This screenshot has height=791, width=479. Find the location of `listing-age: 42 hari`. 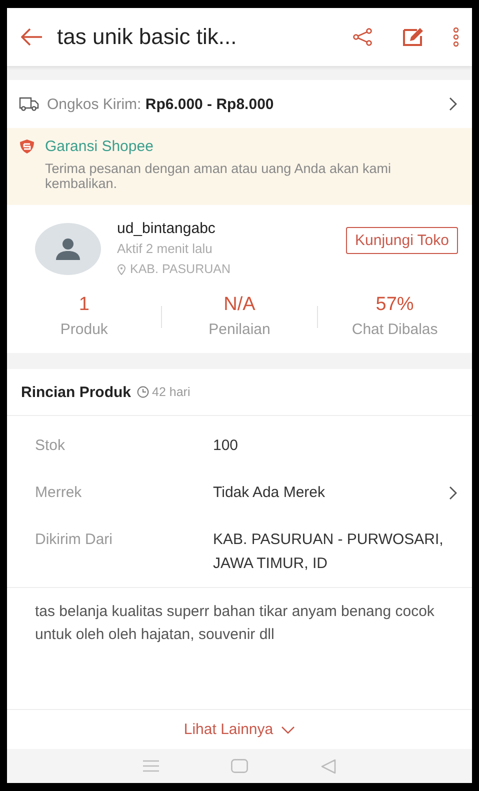

listing-age: 42 hari is located at coordinates (171, 392).